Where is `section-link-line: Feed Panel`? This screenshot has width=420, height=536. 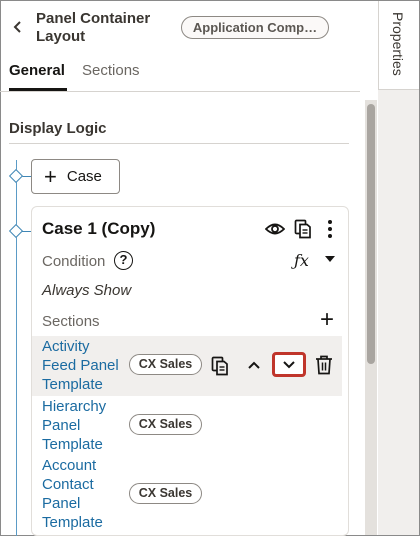
section-link-line: Feed Panel is located at coordinates (80, 365).